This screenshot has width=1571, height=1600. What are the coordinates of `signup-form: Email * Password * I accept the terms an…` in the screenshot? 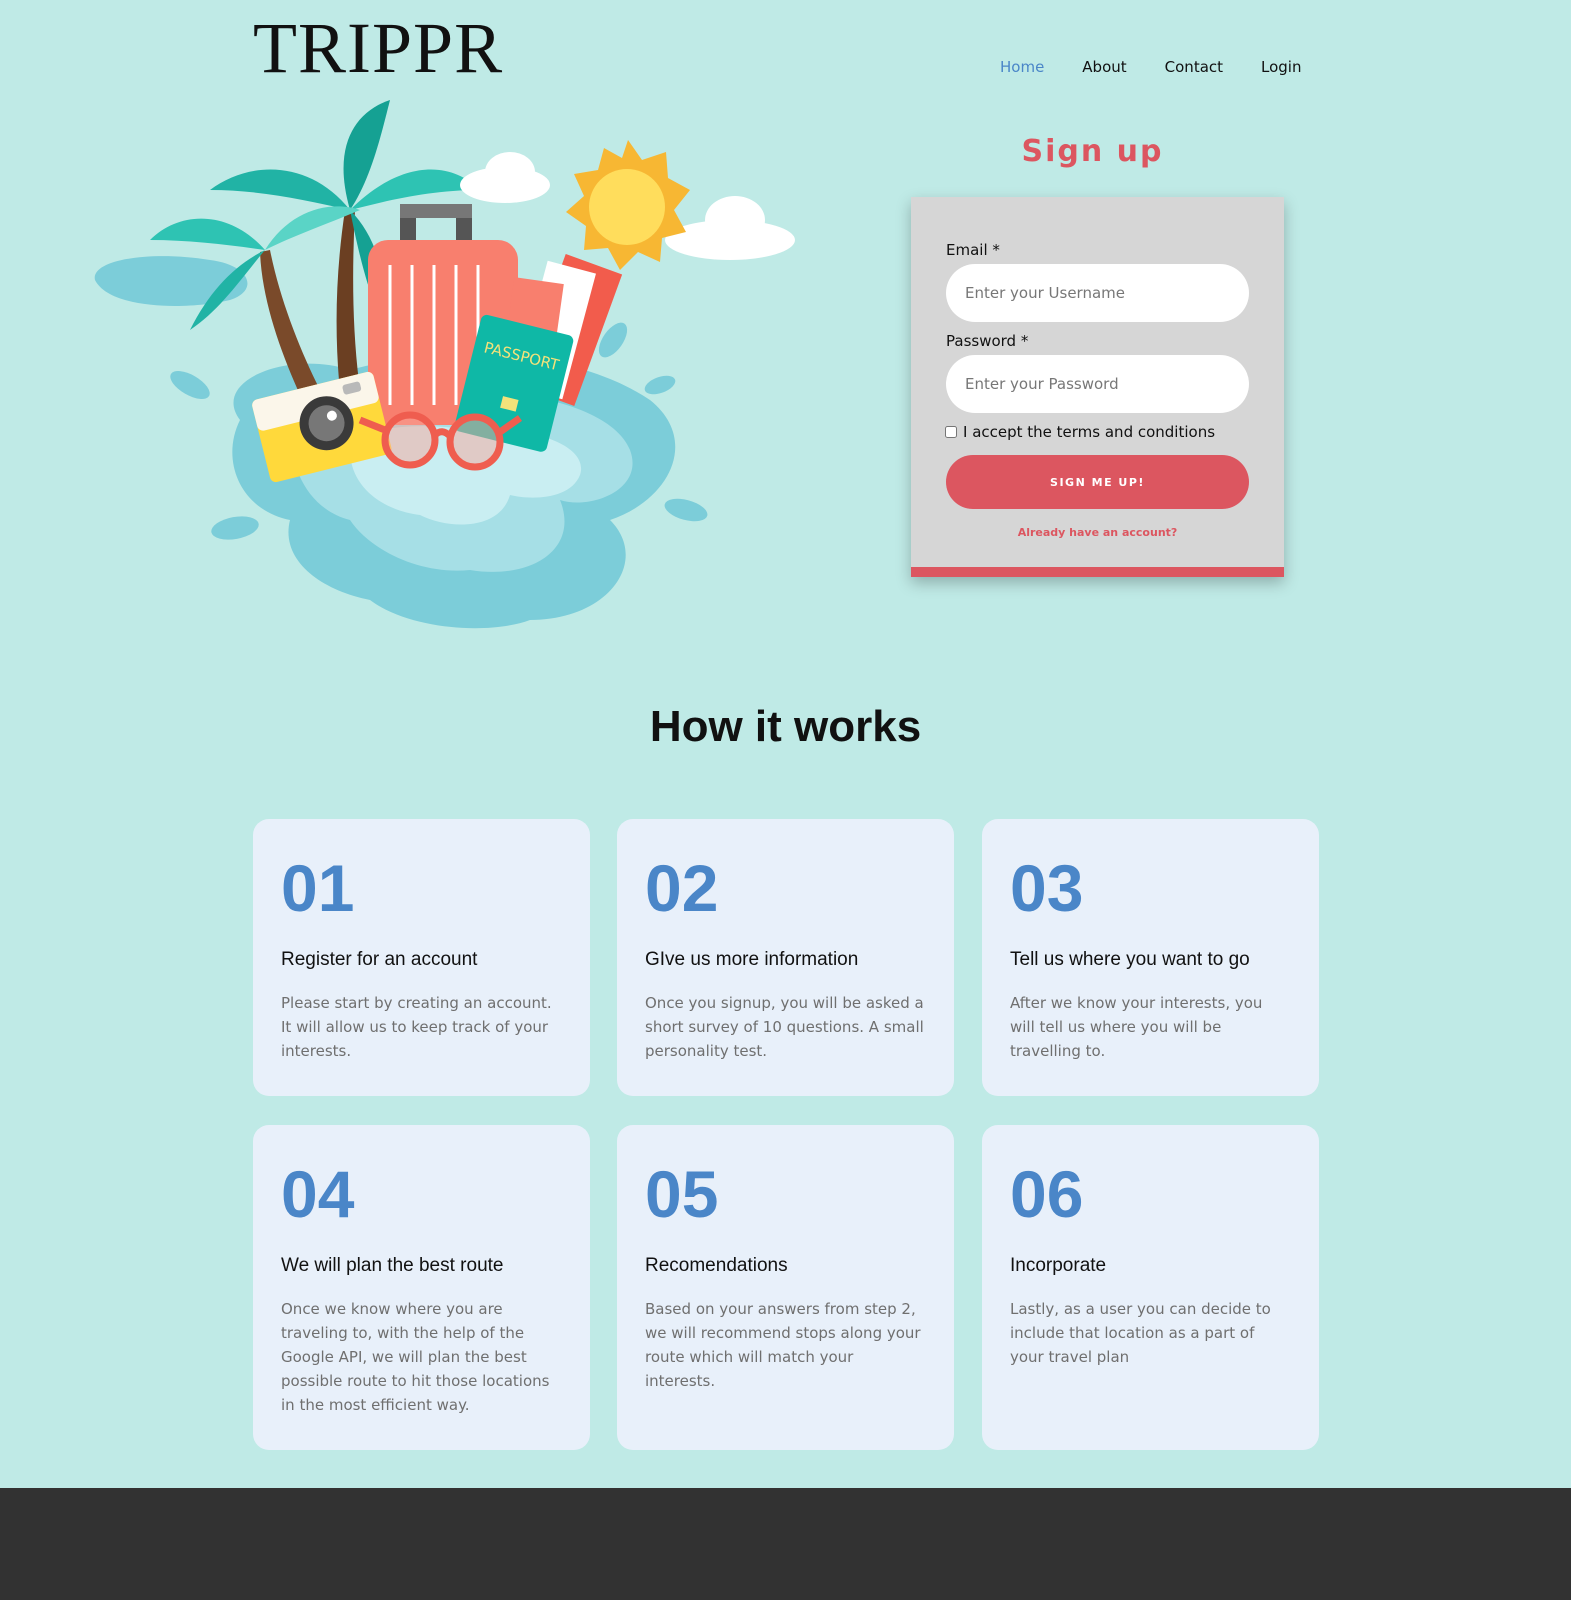 It's located at (1097, 387).